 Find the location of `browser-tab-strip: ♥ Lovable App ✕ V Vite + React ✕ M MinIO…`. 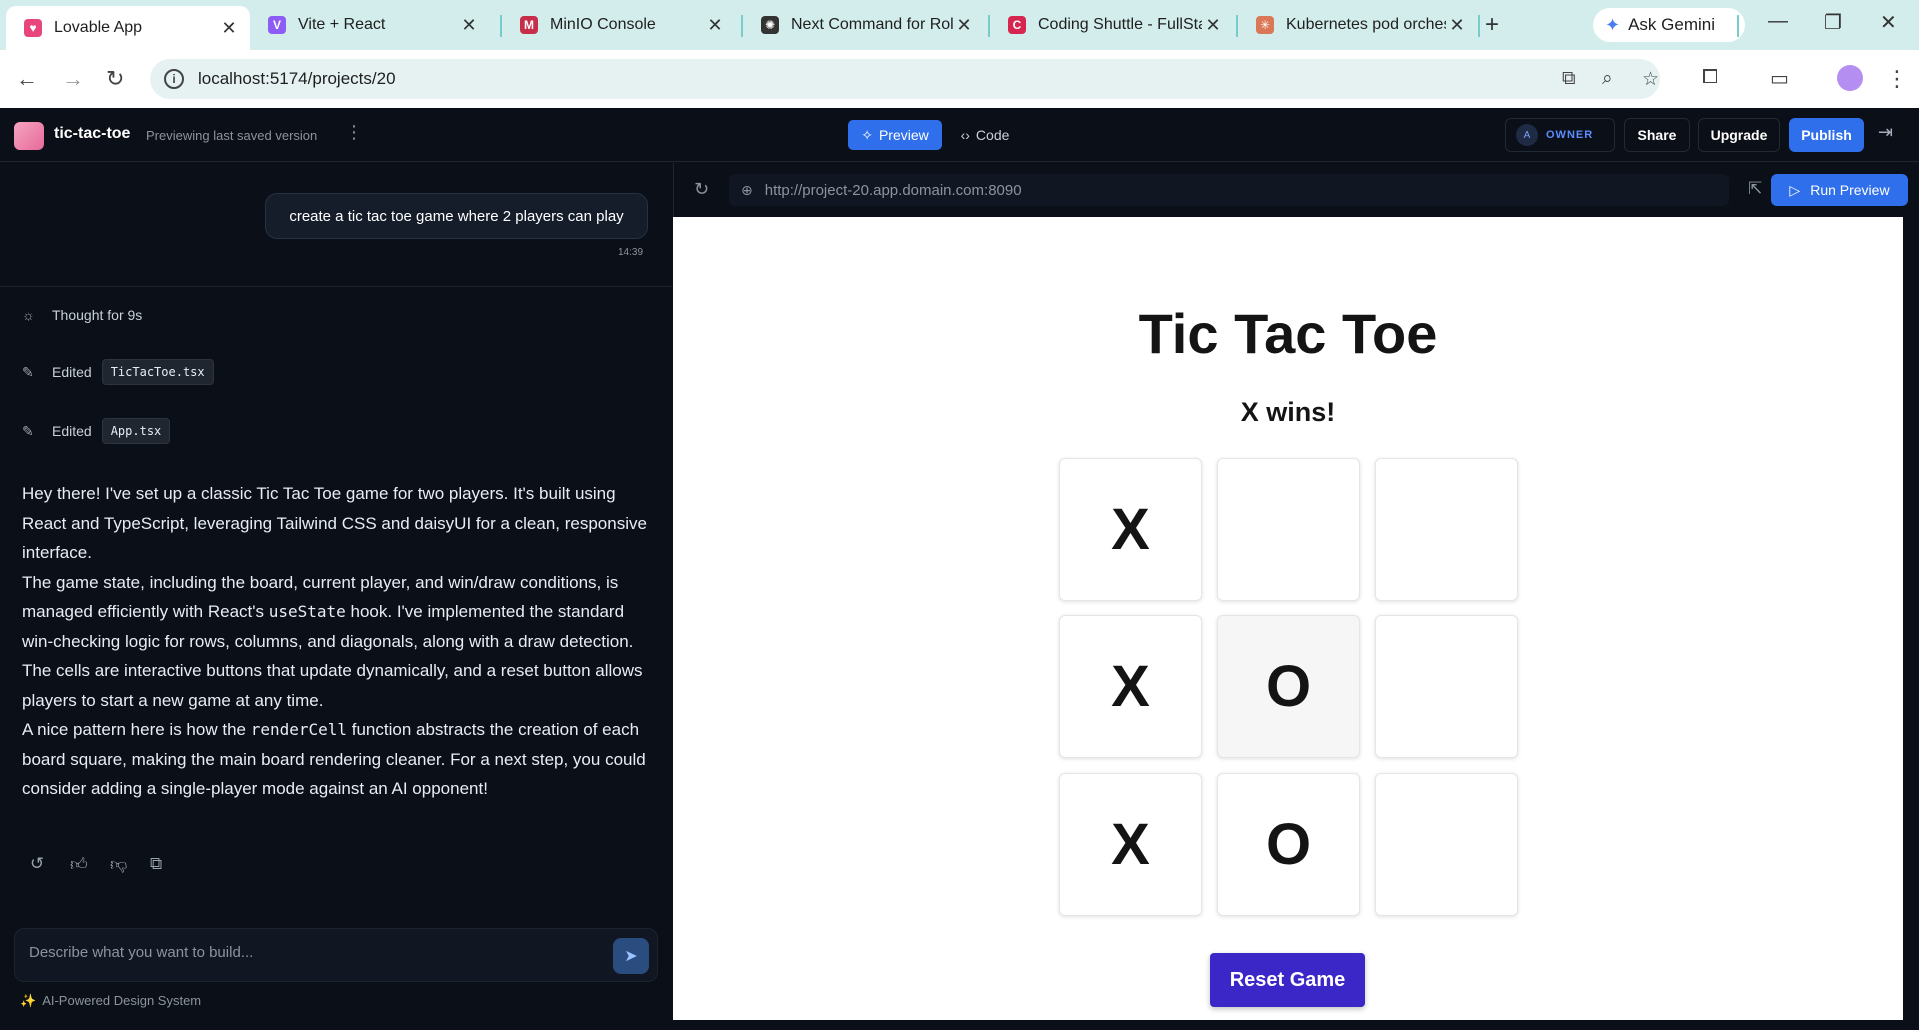

browser-tab-strip: ♥ Lovable App ✕ V Vite + React ✕ M MinIO… is located at coordinates (959, 25).